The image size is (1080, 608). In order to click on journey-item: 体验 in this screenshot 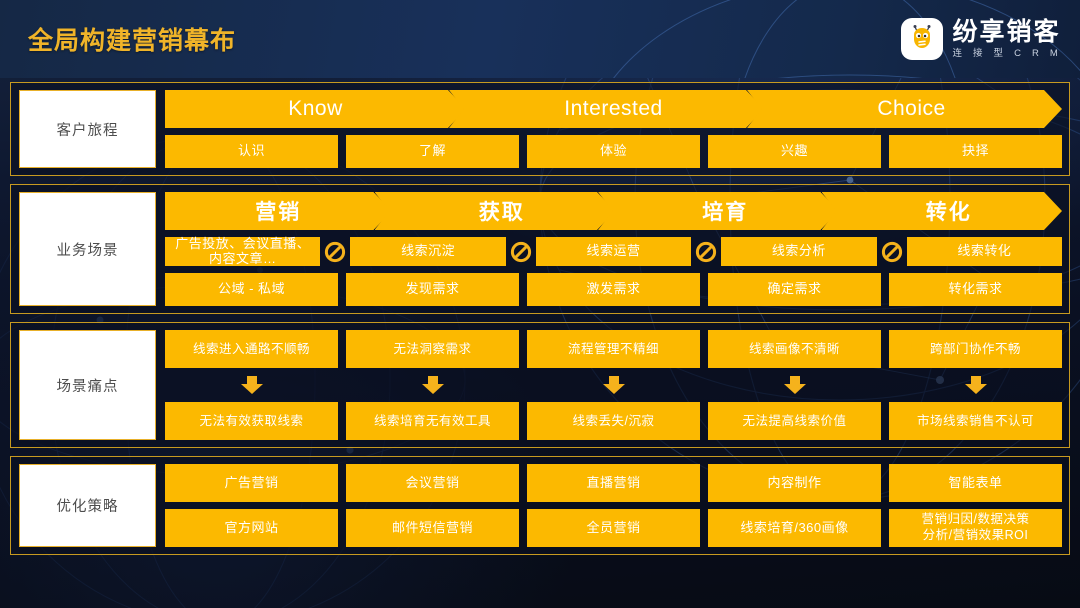, I will do `click(613, 151)`.